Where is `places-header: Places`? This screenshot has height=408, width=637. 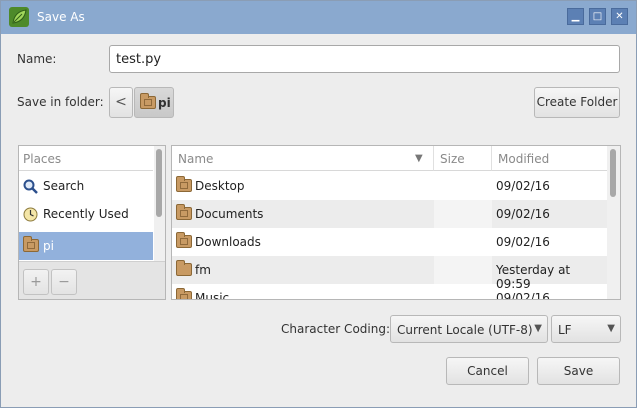
places-header: Places is located at coordinates (86, 158).